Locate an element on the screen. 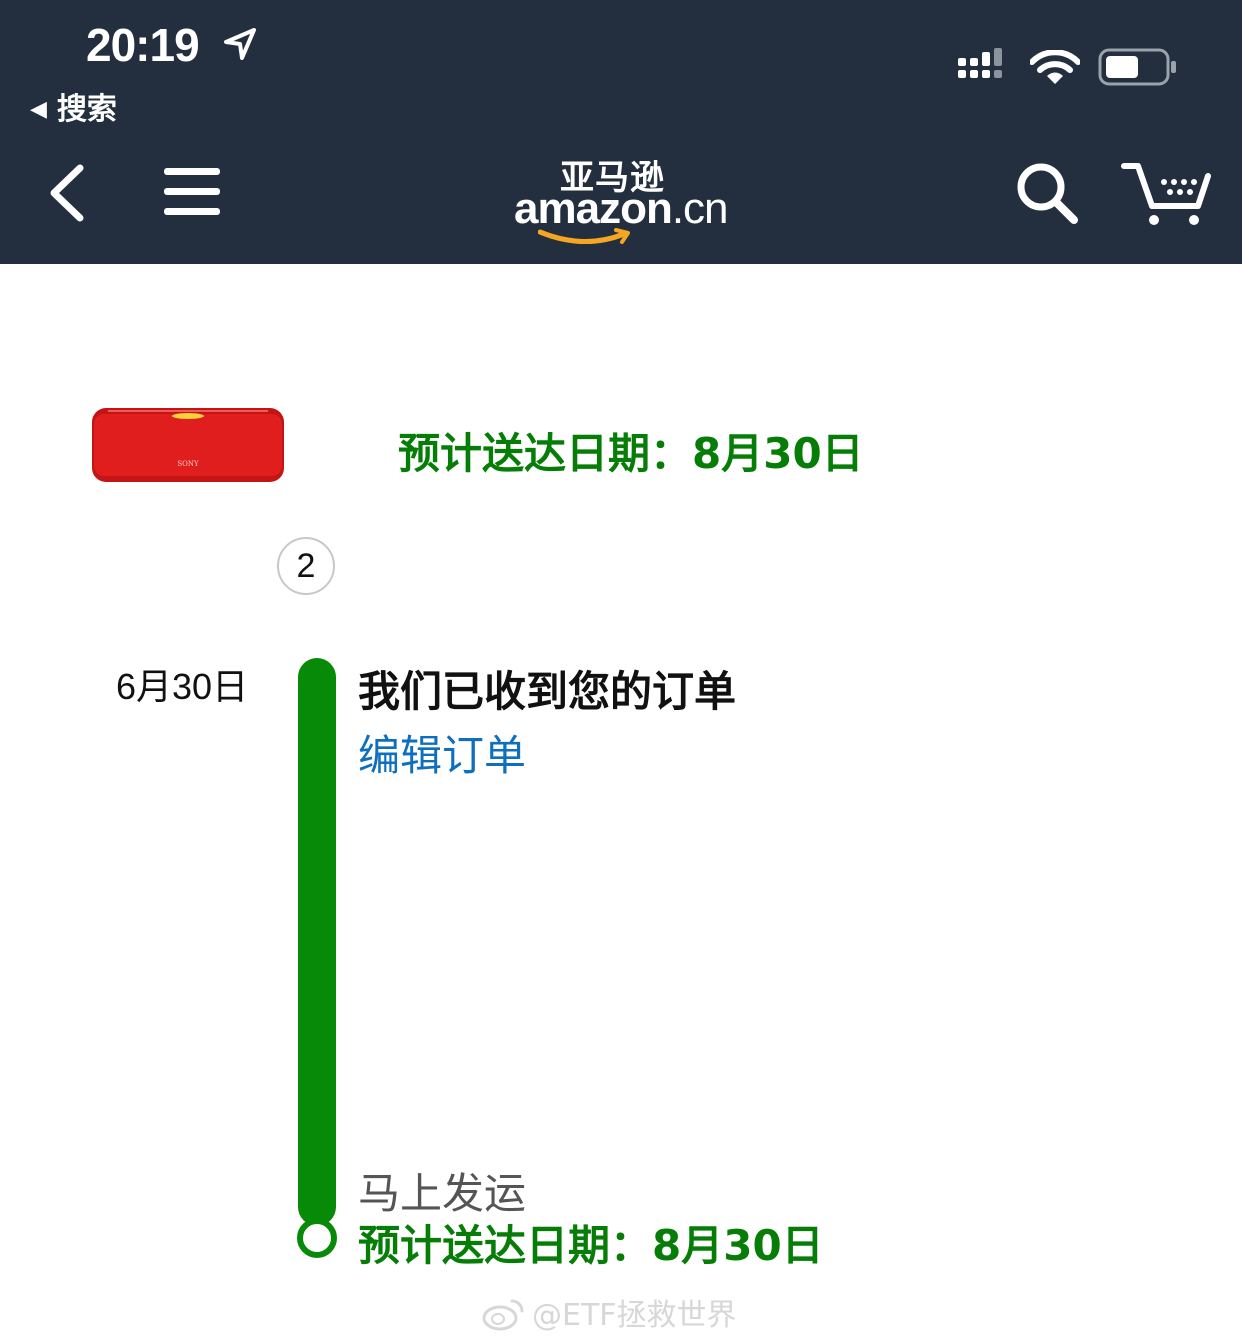  timeline-date: 6月30日 is located at coordinates (182, 686).